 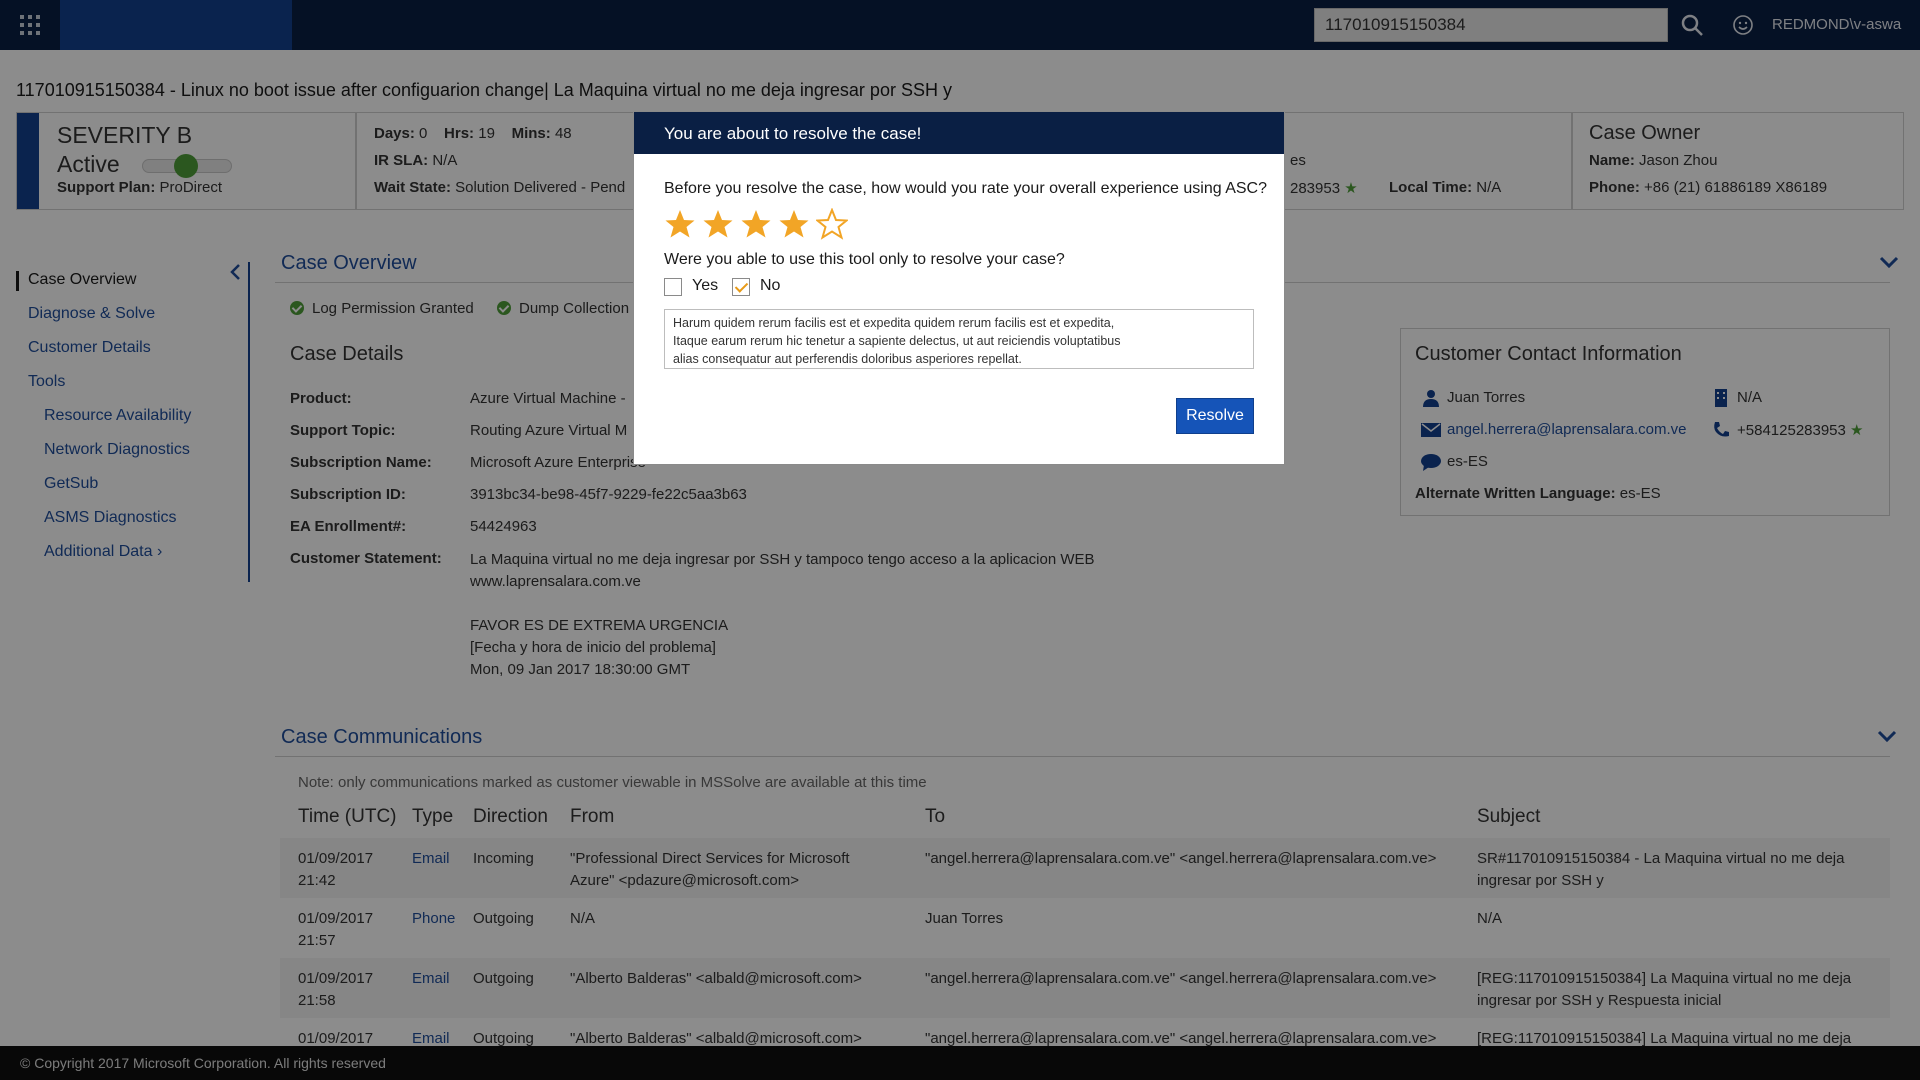 I want to click on comment-textarea, so click(x=959, y=339).